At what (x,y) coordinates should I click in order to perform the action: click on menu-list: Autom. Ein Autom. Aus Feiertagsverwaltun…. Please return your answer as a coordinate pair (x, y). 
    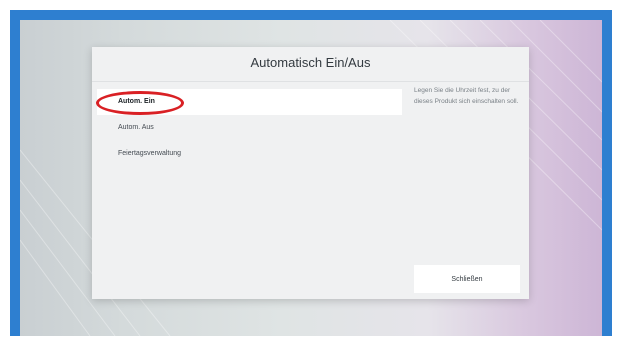
    Looking at the image, I should click on (247, 128).